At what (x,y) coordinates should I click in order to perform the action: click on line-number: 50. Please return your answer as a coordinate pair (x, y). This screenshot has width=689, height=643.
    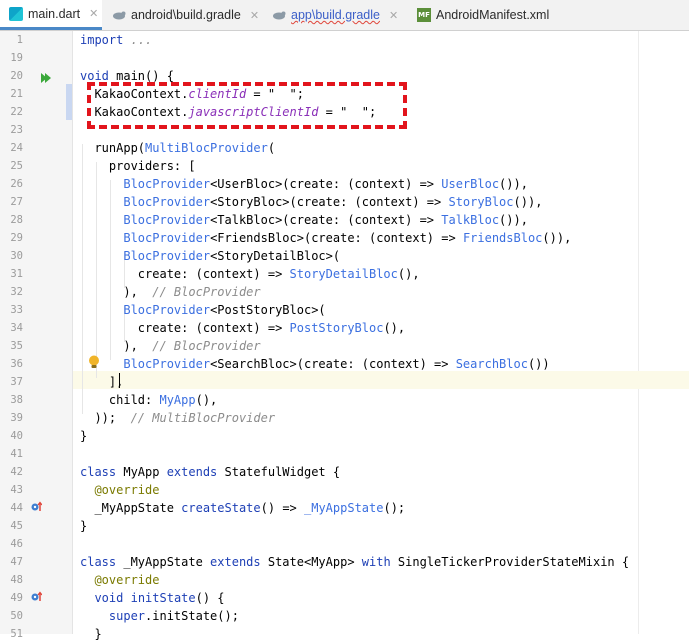
    Looking at the image, I should click on (16, 616).